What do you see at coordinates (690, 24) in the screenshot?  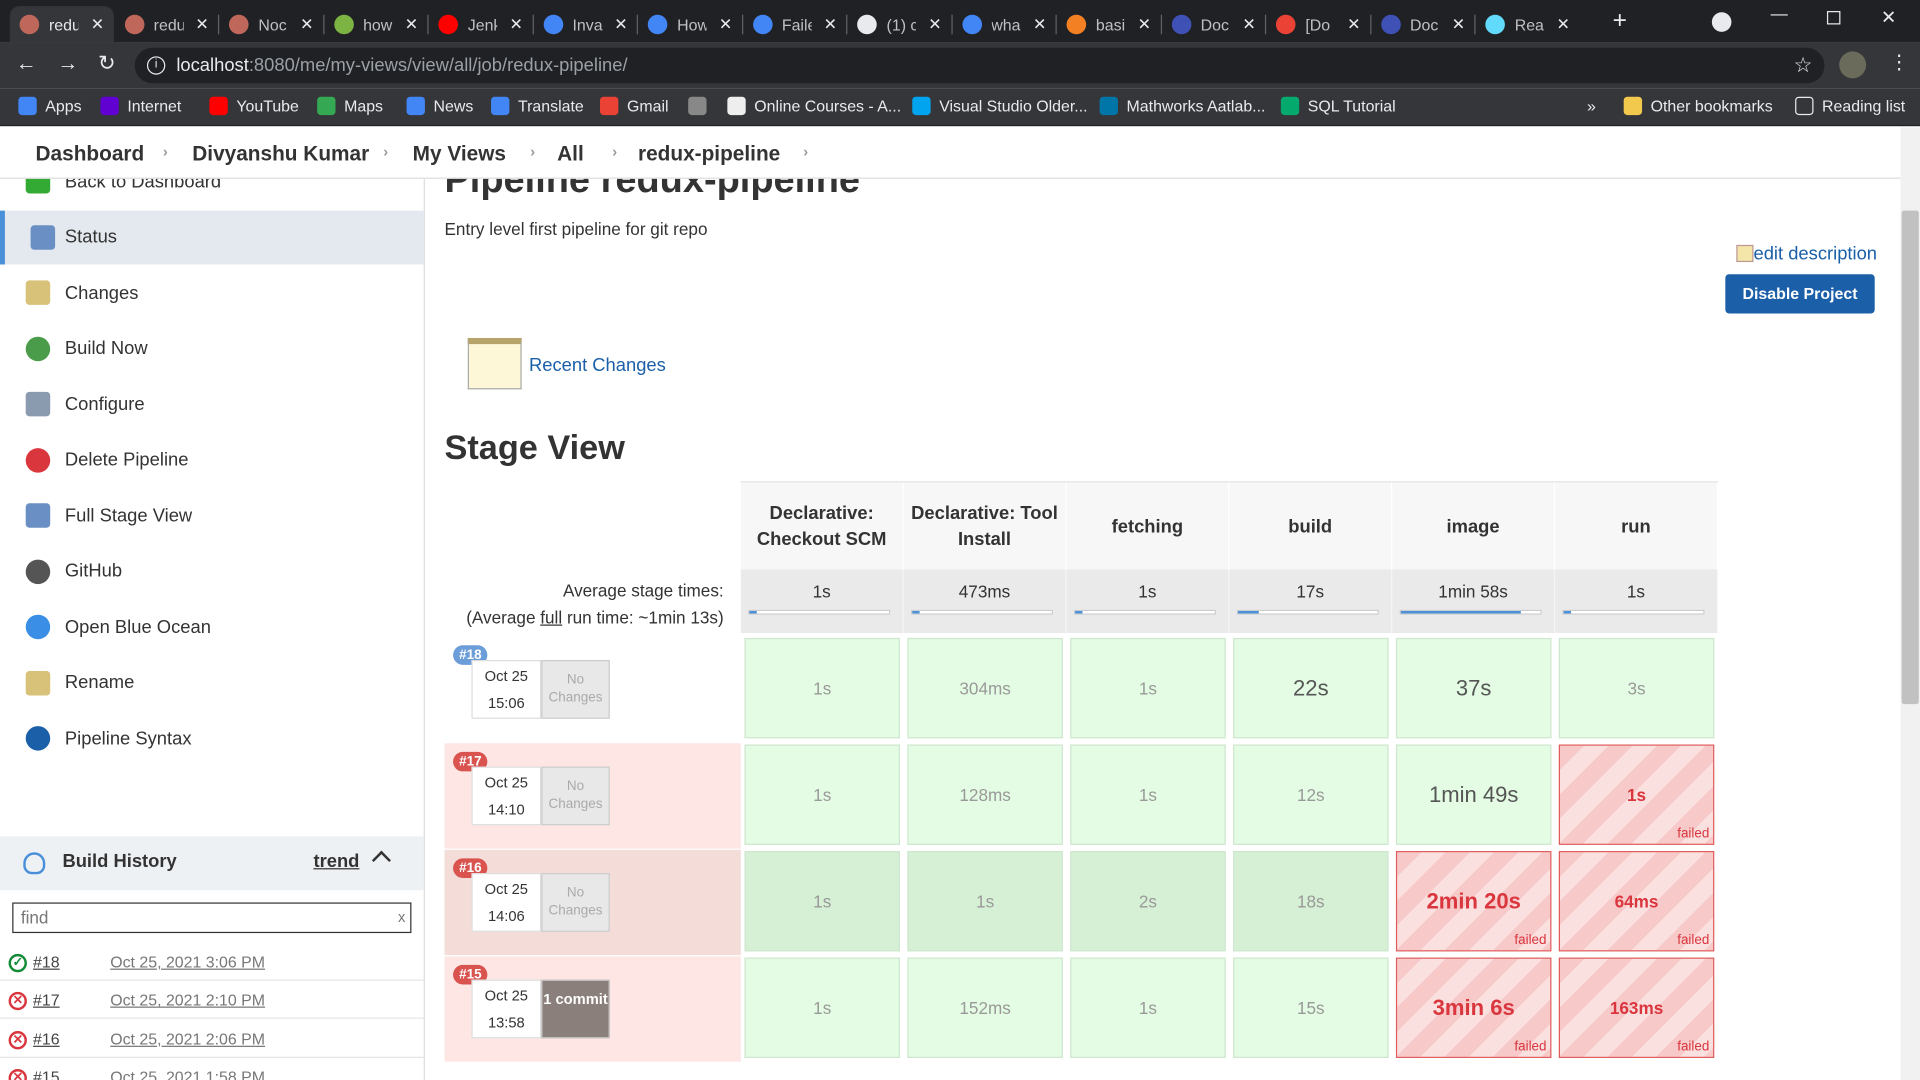 I see `tab-6: How ✕` at bounding box center [690, 24].